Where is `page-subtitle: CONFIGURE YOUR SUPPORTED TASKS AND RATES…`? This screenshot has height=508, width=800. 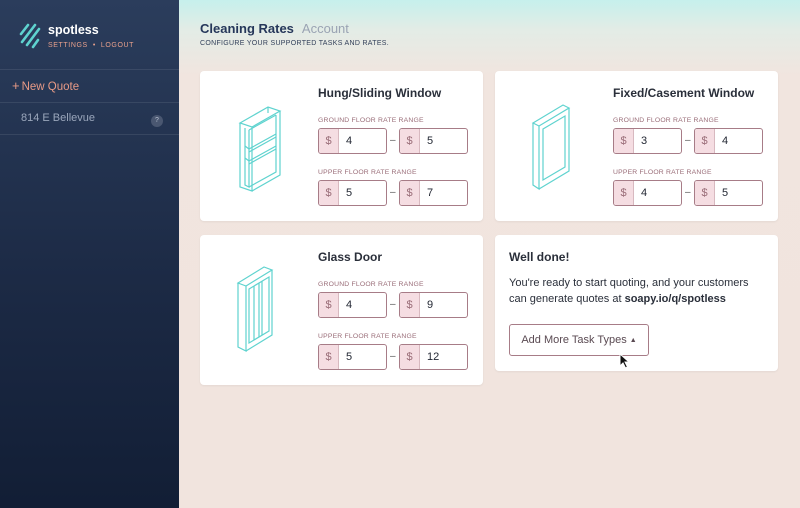 page-subtitle: CONFIGURE YOUR SUPPORTED TASKS AND RATES… is located at coordinates (295, 43).